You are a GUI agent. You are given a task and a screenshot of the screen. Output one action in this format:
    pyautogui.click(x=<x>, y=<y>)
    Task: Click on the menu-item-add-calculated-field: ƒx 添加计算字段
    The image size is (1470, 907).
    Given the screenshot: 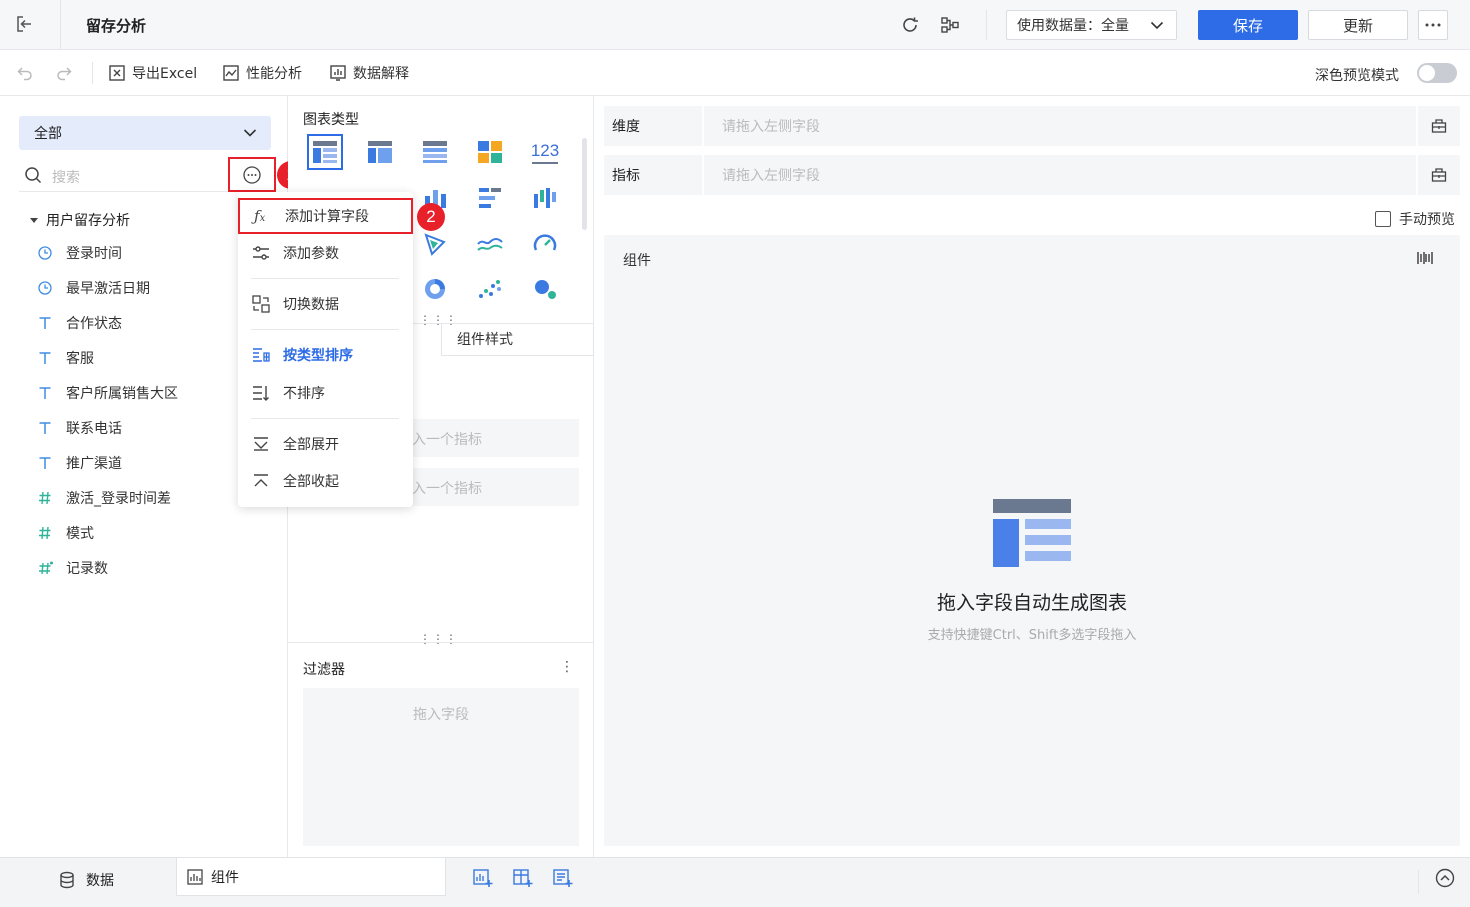 What is the action you would take?
    pyautogui.click(x=325, y=216)
    